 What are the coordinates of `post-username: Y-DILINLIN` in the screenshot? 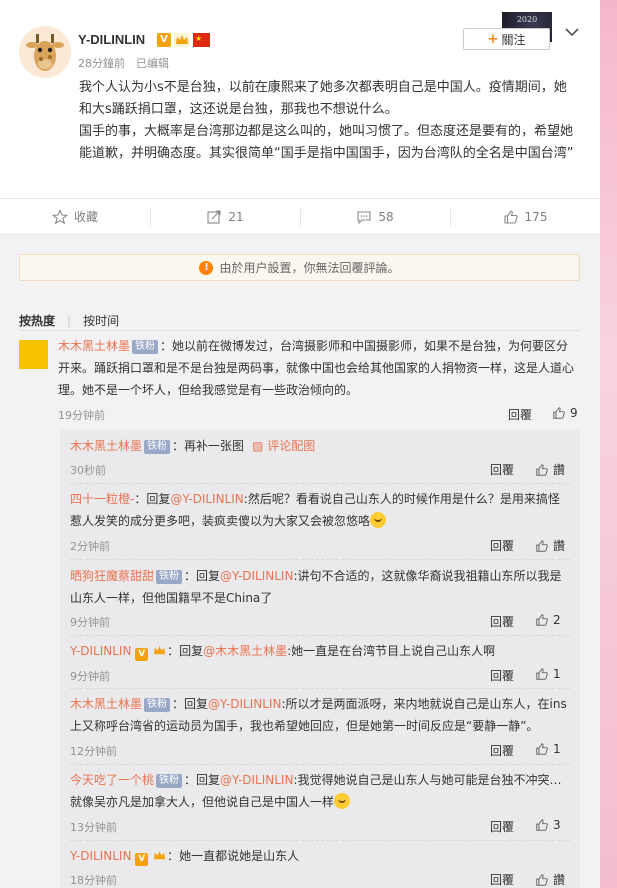 It's located at (111, 39).